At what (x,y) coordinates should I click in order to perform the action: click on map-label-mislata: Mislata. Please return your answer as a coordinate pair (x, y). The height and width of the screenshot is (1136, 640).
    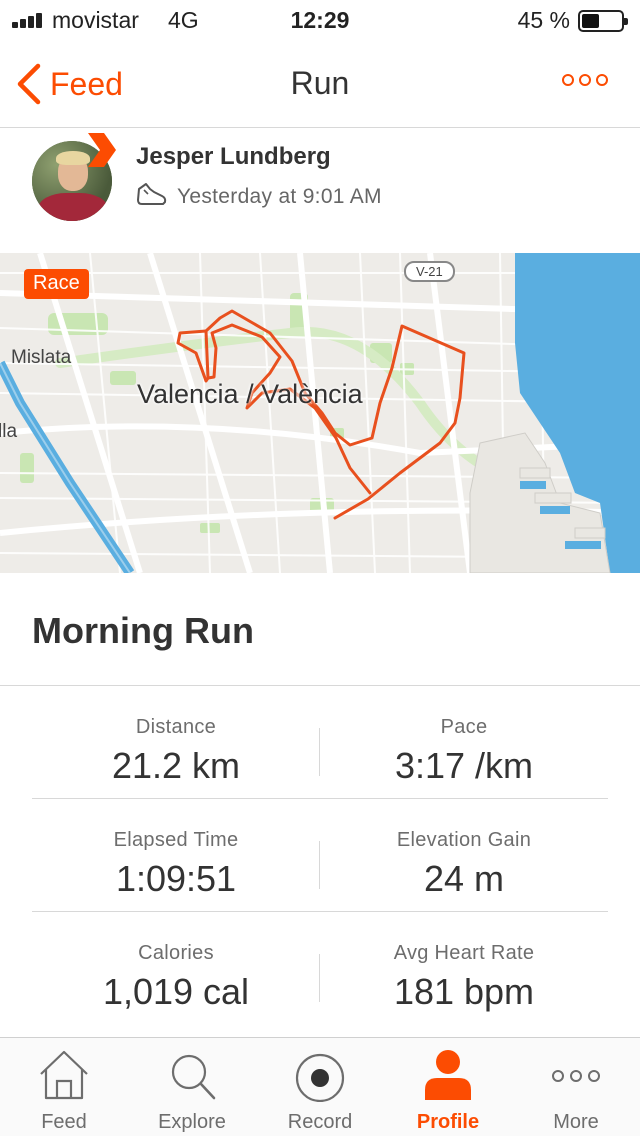
    Looking at the image, I should click on (41, 357).